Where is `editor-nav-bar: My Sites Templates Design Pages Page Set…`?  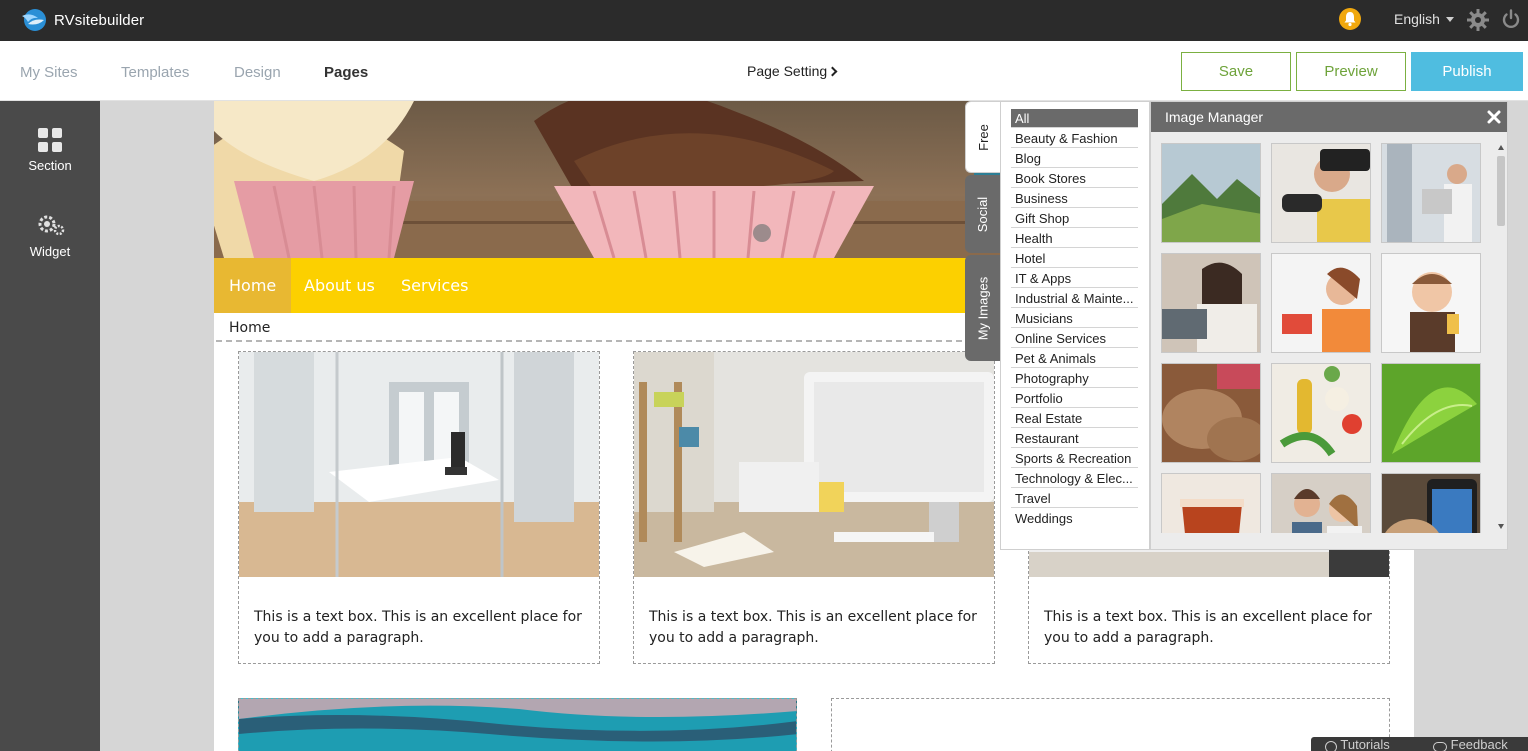 editor-nav-bar: My Sites Templates Design Pages Page Set… is located at coordinates (764, 71).